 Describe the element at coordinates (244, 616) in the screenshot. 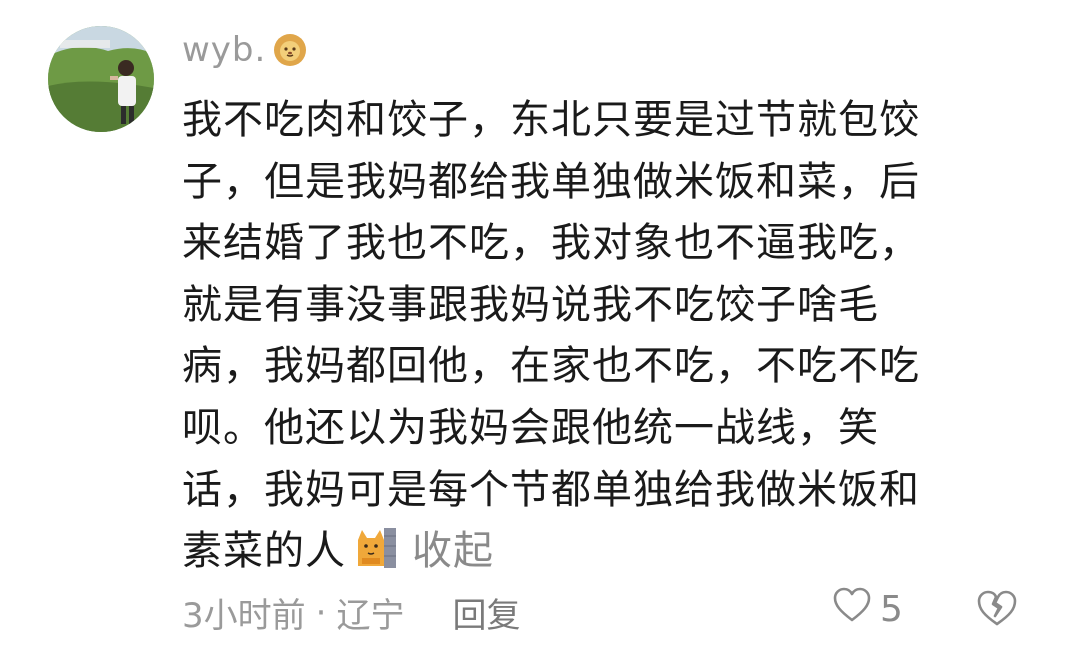

I see `timestamp: 3小时前` at that location.